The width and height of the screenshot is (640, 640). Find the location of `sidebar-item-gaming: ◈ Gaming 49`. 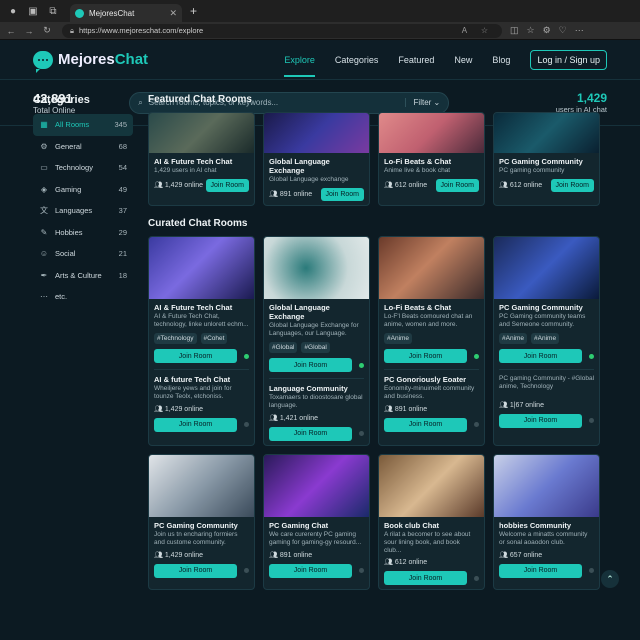

sidebar-item-gaming: ◈ Gaming 49 is located at coordinates (83, 190).